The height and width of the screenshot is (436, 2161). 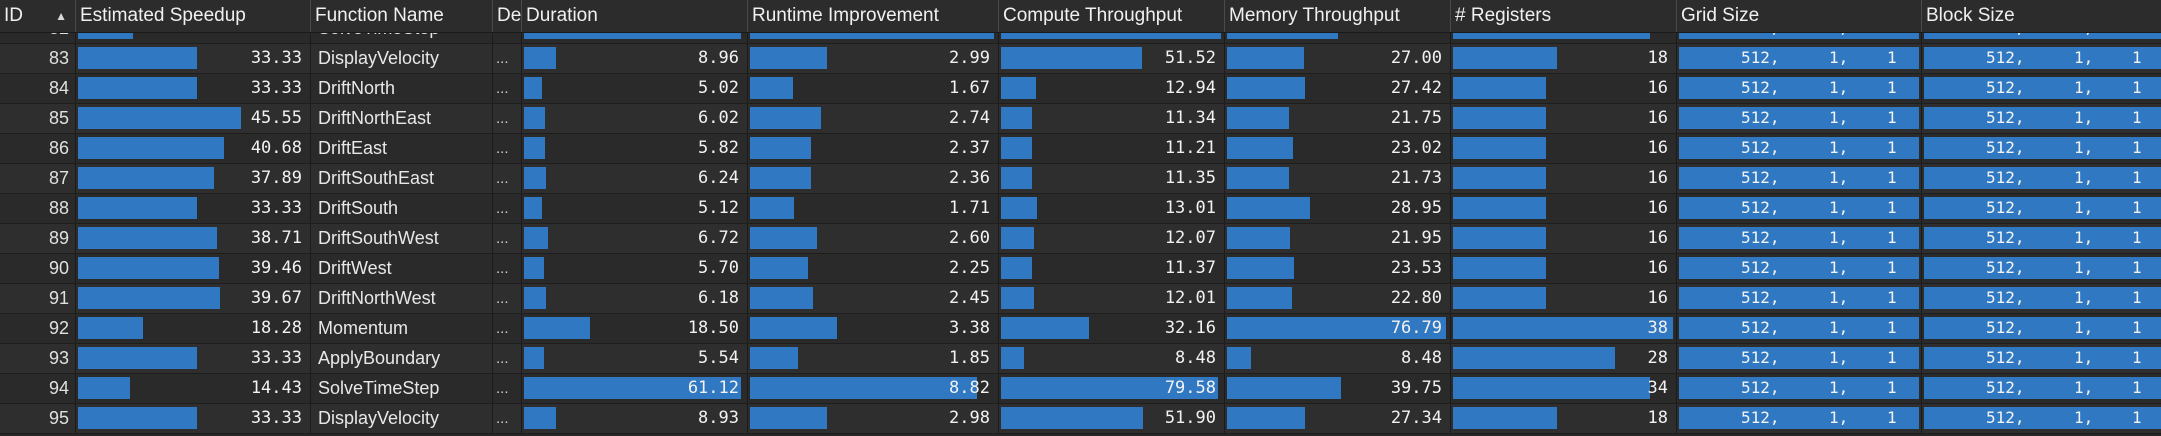 I want to click on cell-speedup: 14.43, so click(x=193, y=388).